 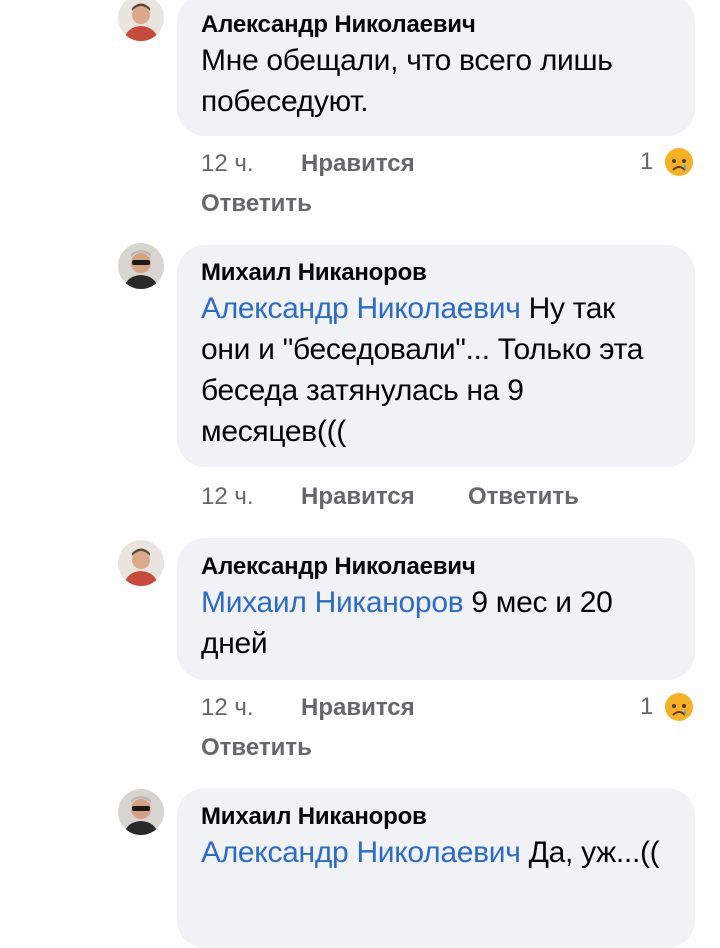 I want to click on comment-text: Александр Николаевич Да, уж...((, so click(x=436, y=852).